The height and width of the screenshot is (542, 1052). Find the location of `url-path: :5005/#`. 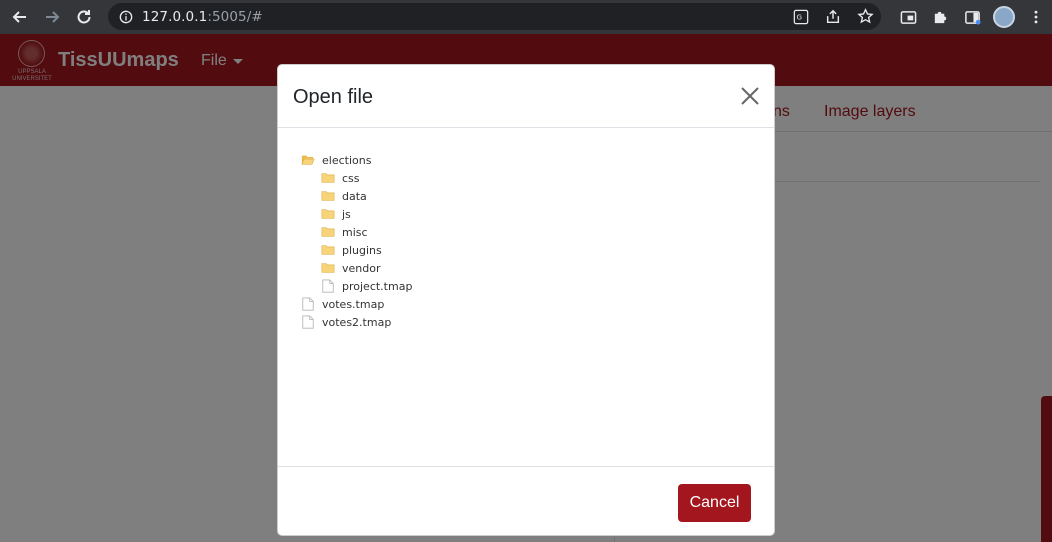

url-path: :5005/# is located at coordinates (235, 16).